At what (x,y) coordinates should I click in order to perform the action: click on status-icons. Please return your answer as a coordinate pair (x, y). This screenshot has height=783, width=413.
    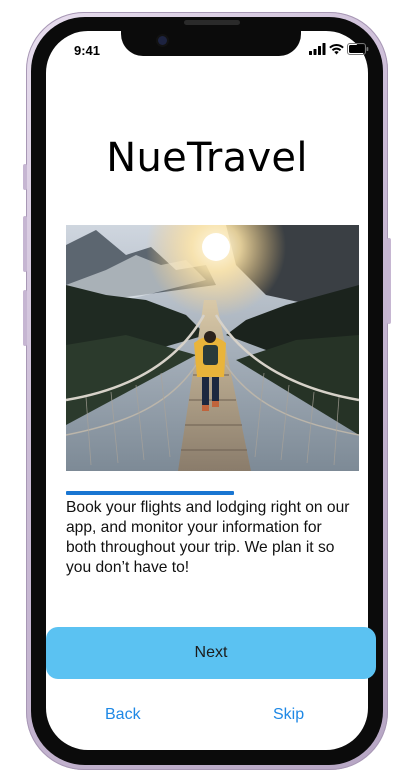
    Looking at the image, I should click on (339, 49).